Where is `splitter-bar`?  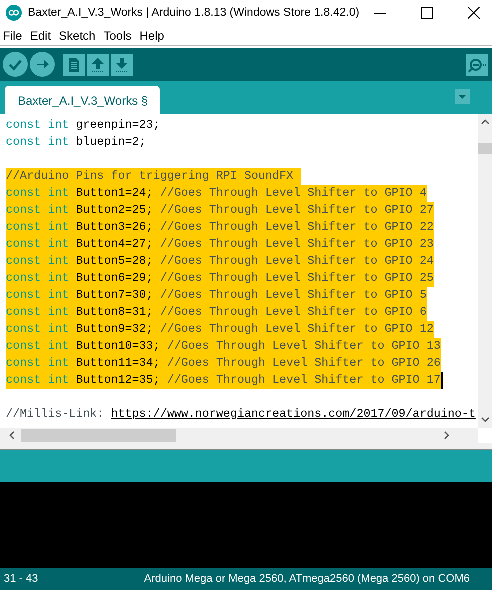
splitter-bar is located at coordinates (246, 446).